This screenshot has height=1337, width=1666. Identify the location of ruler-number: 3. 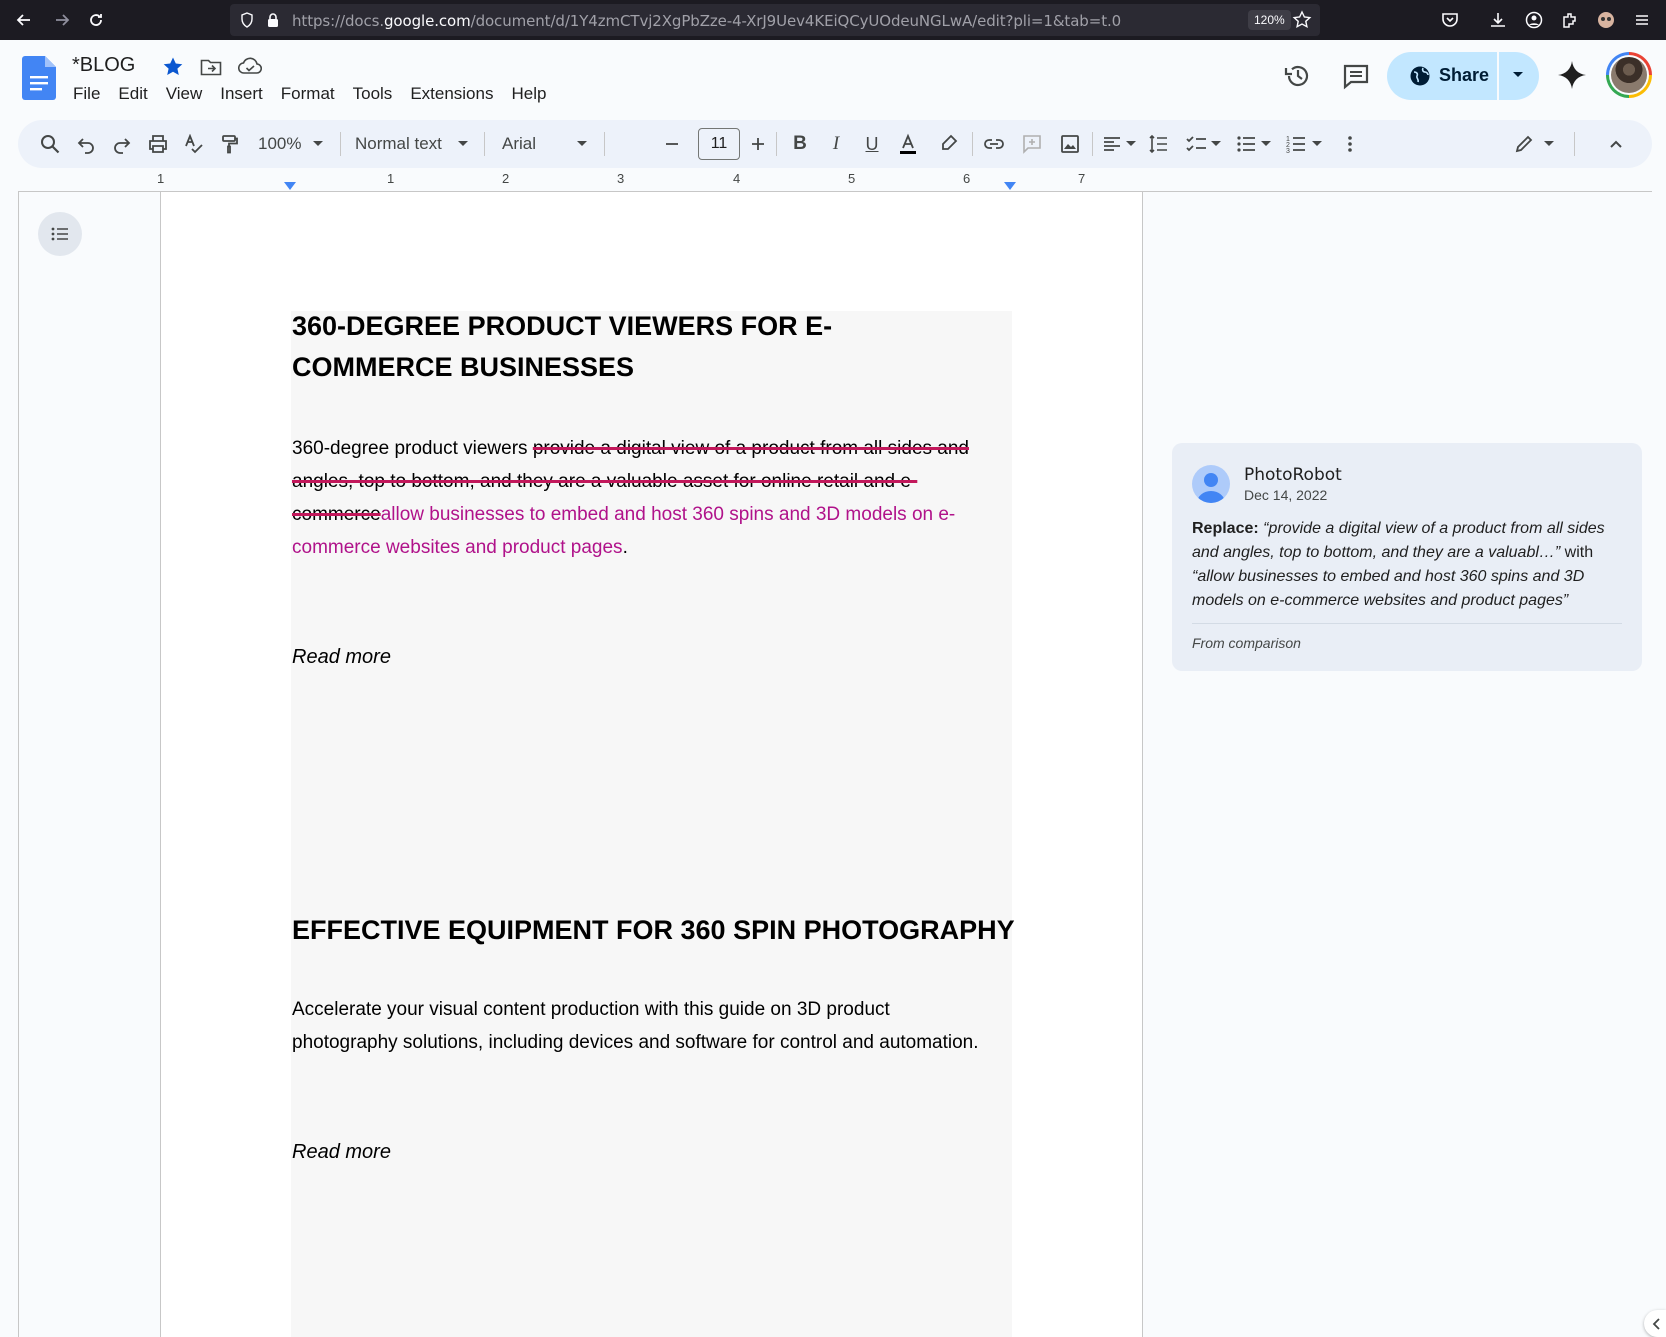
(621, 178).